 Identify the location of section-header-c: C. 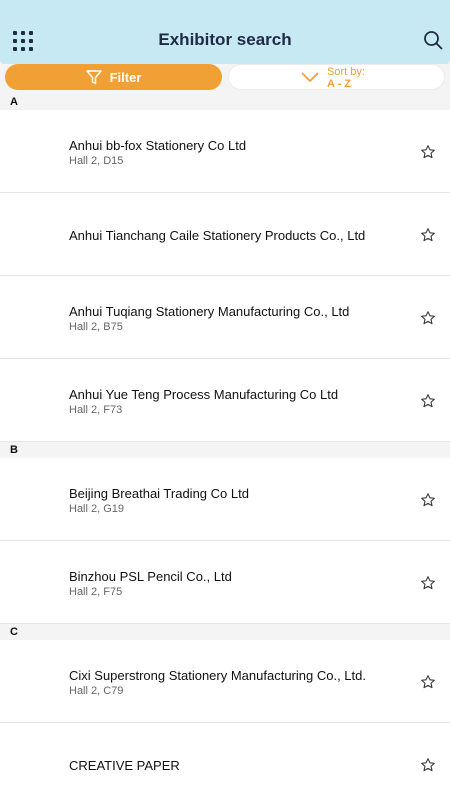
(225, 632).